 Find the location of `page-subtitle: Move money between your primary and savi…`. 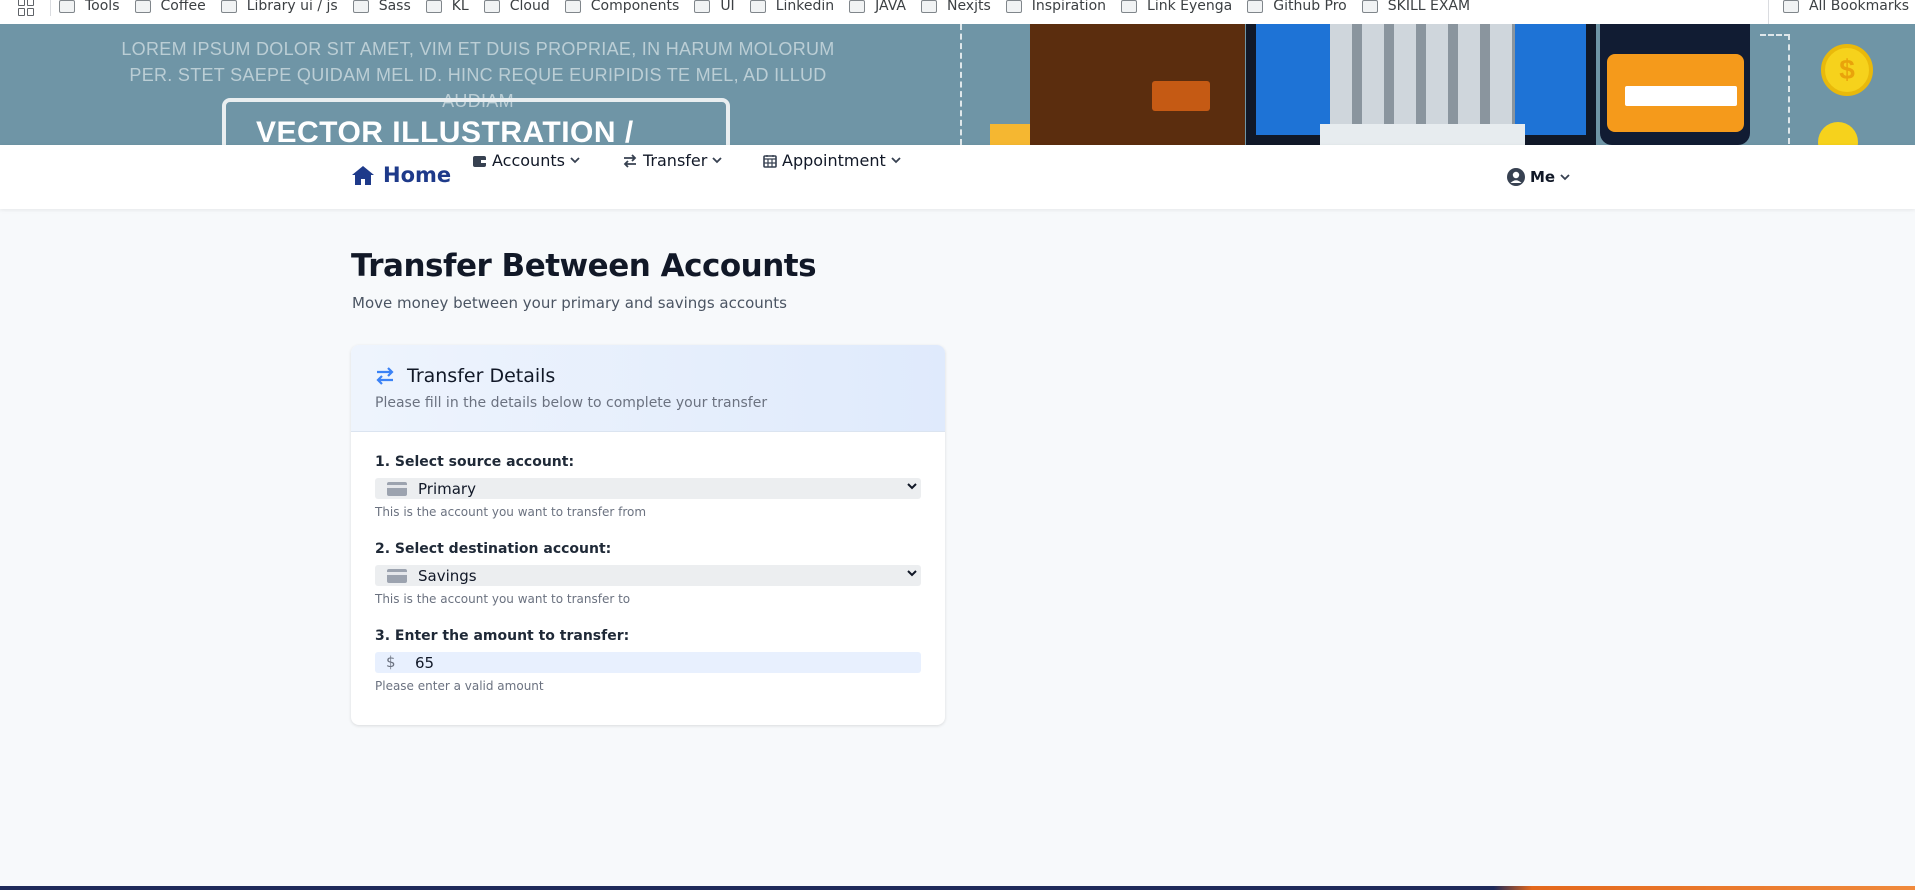

page-subtitle: Move money between your primary and savi… is located at coordinates (569, 303).